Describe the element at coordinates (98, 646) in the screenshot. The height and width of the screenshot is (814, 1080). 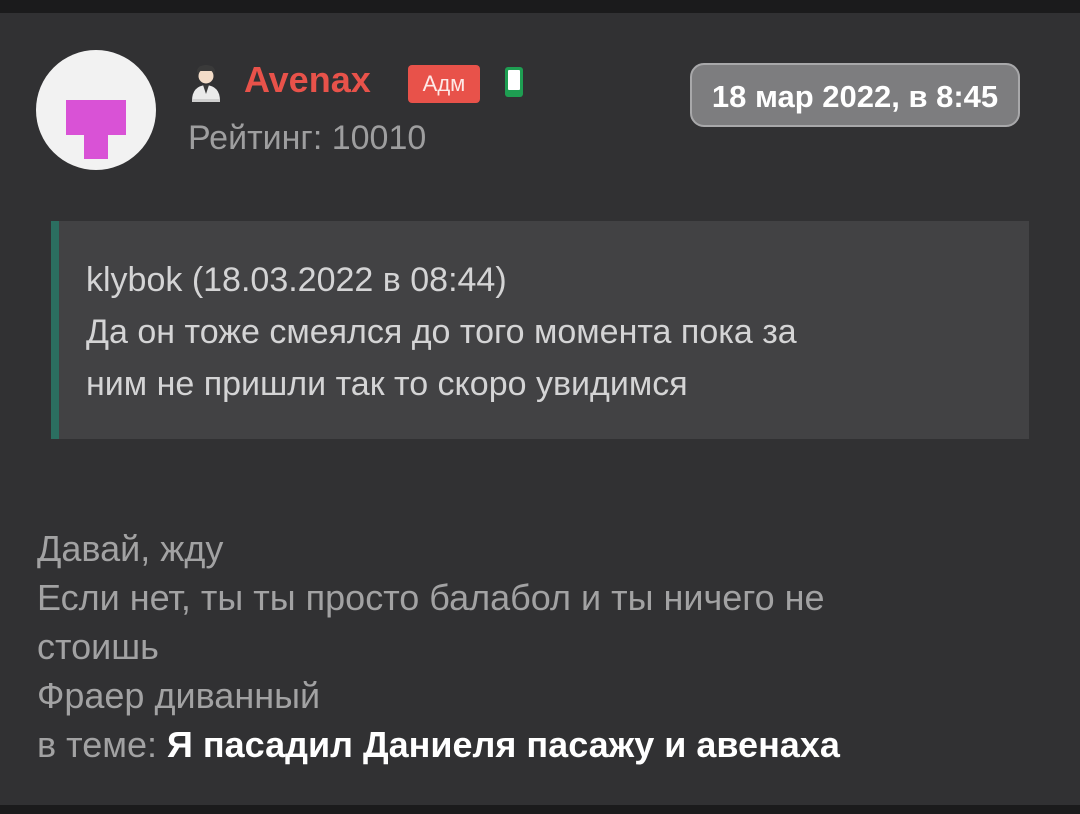
I see `message-line: стоишь` at that location.